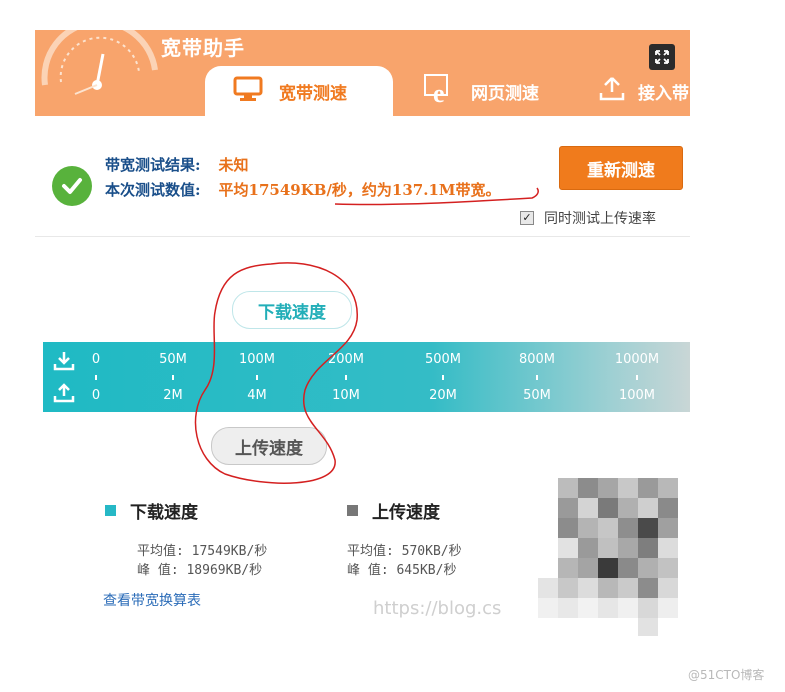 This screenshot has height=692, width=785. What do you see at coordinates (527, 218) in the screenshot?
I see `upload-test-checkbox: ✓` at bounding box center [527, 218].